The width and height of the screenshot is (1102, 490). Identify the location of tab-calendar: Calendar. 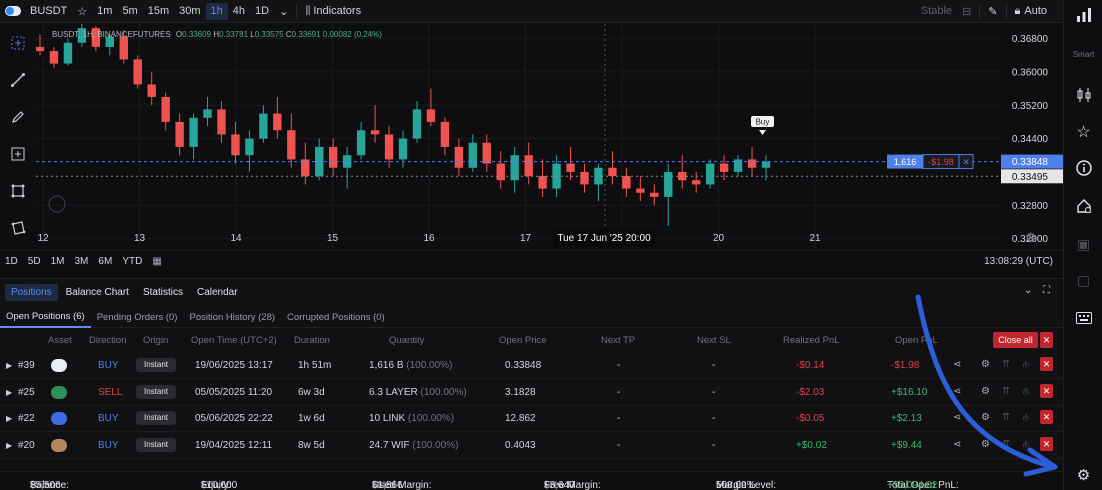
(217, 292).